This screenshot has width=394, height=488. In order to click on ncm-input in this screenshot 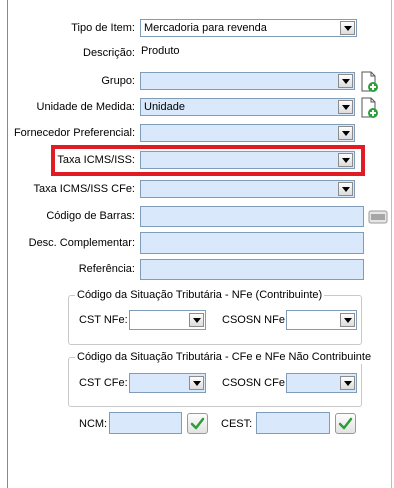, I will do `click(145, 423)`.